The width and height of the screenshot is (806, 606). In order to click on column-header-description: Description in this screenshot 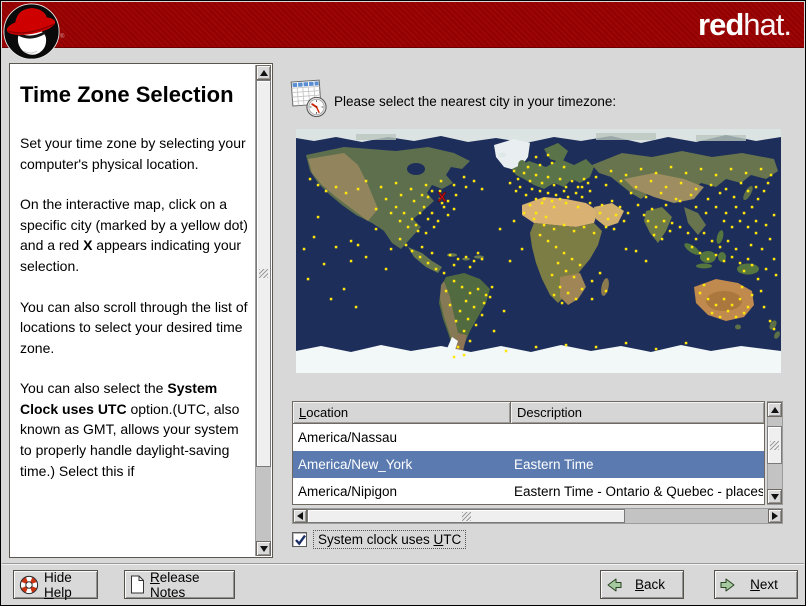, I will do `click(638, 412)`.